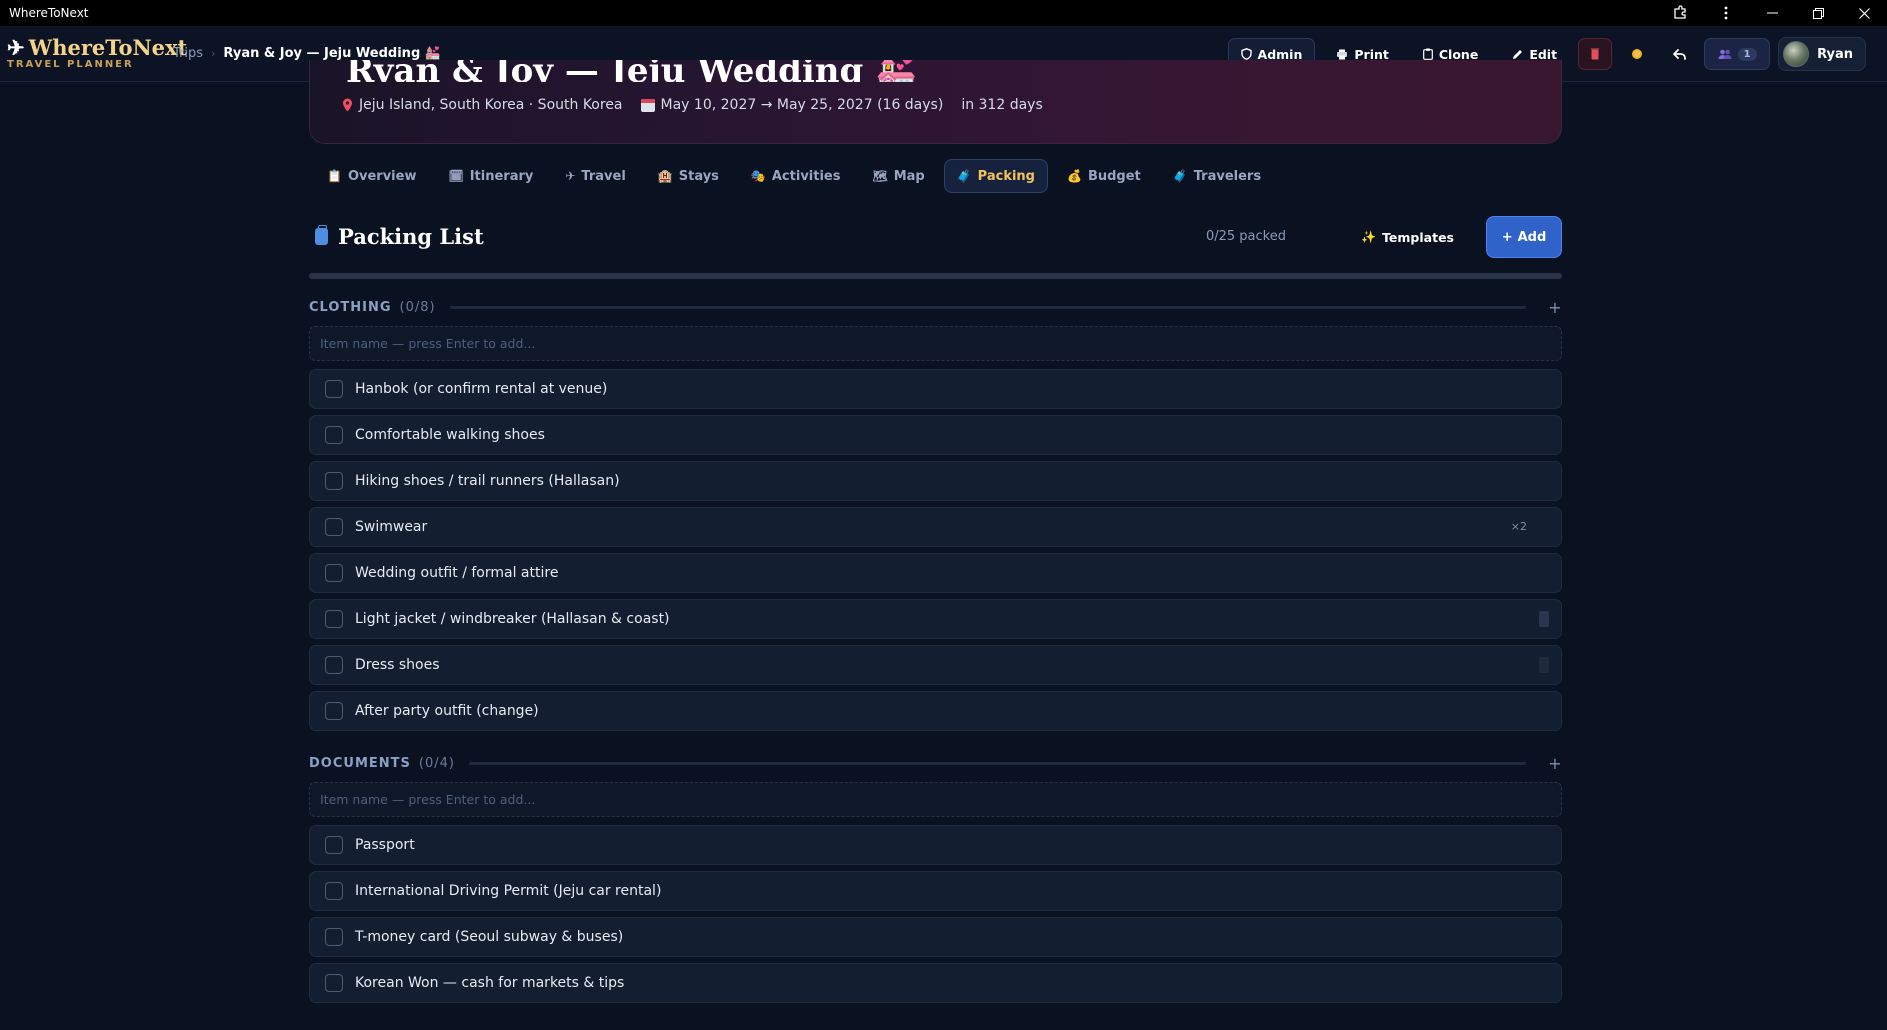 This screenshot has width=1887, height=1030. I want to click on breadcrumb: Trips › Ryan & Joy — Jeju Wedding 💒, so click(307, 53).